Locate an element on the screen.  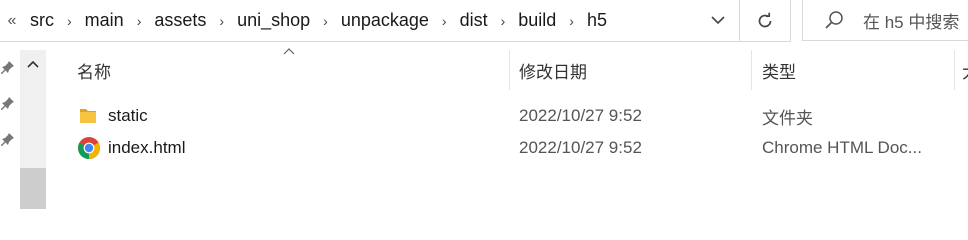
breadcrumb-item-h5: h5 is located at coordinates (597, 20).